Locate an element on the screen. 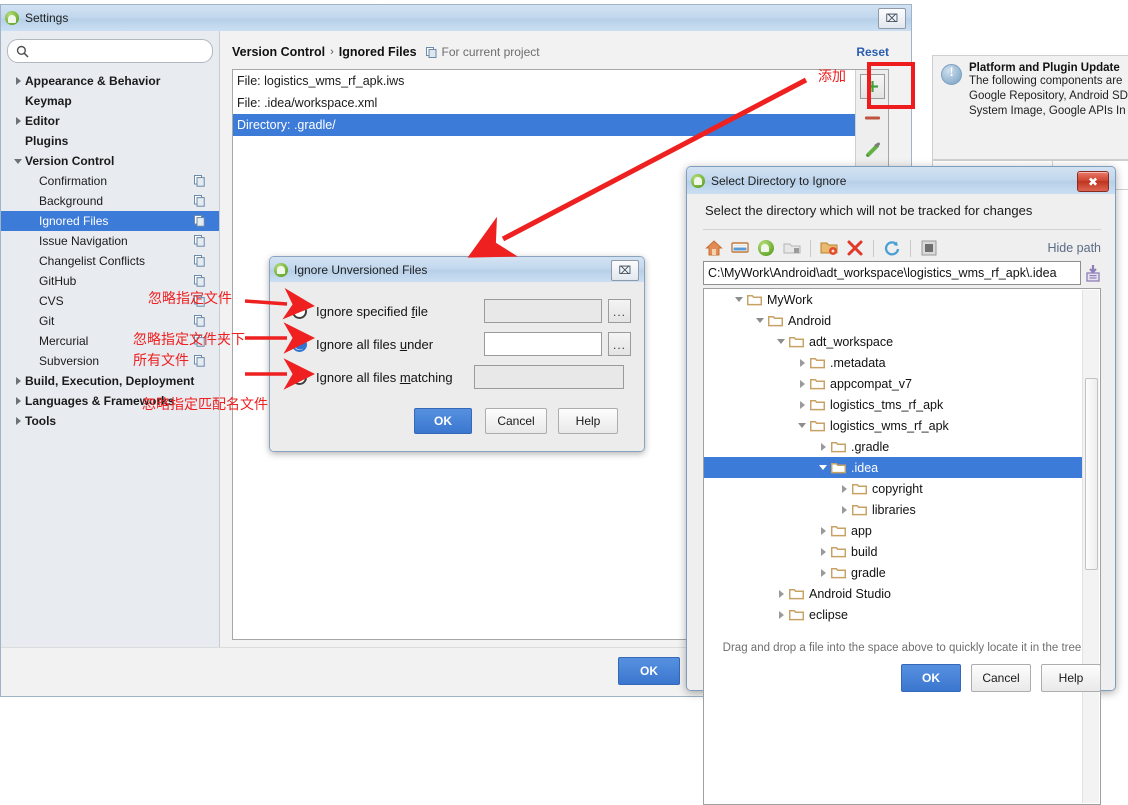  sidebar-item-keymap: Keymap is located at coordinates (110, 101).